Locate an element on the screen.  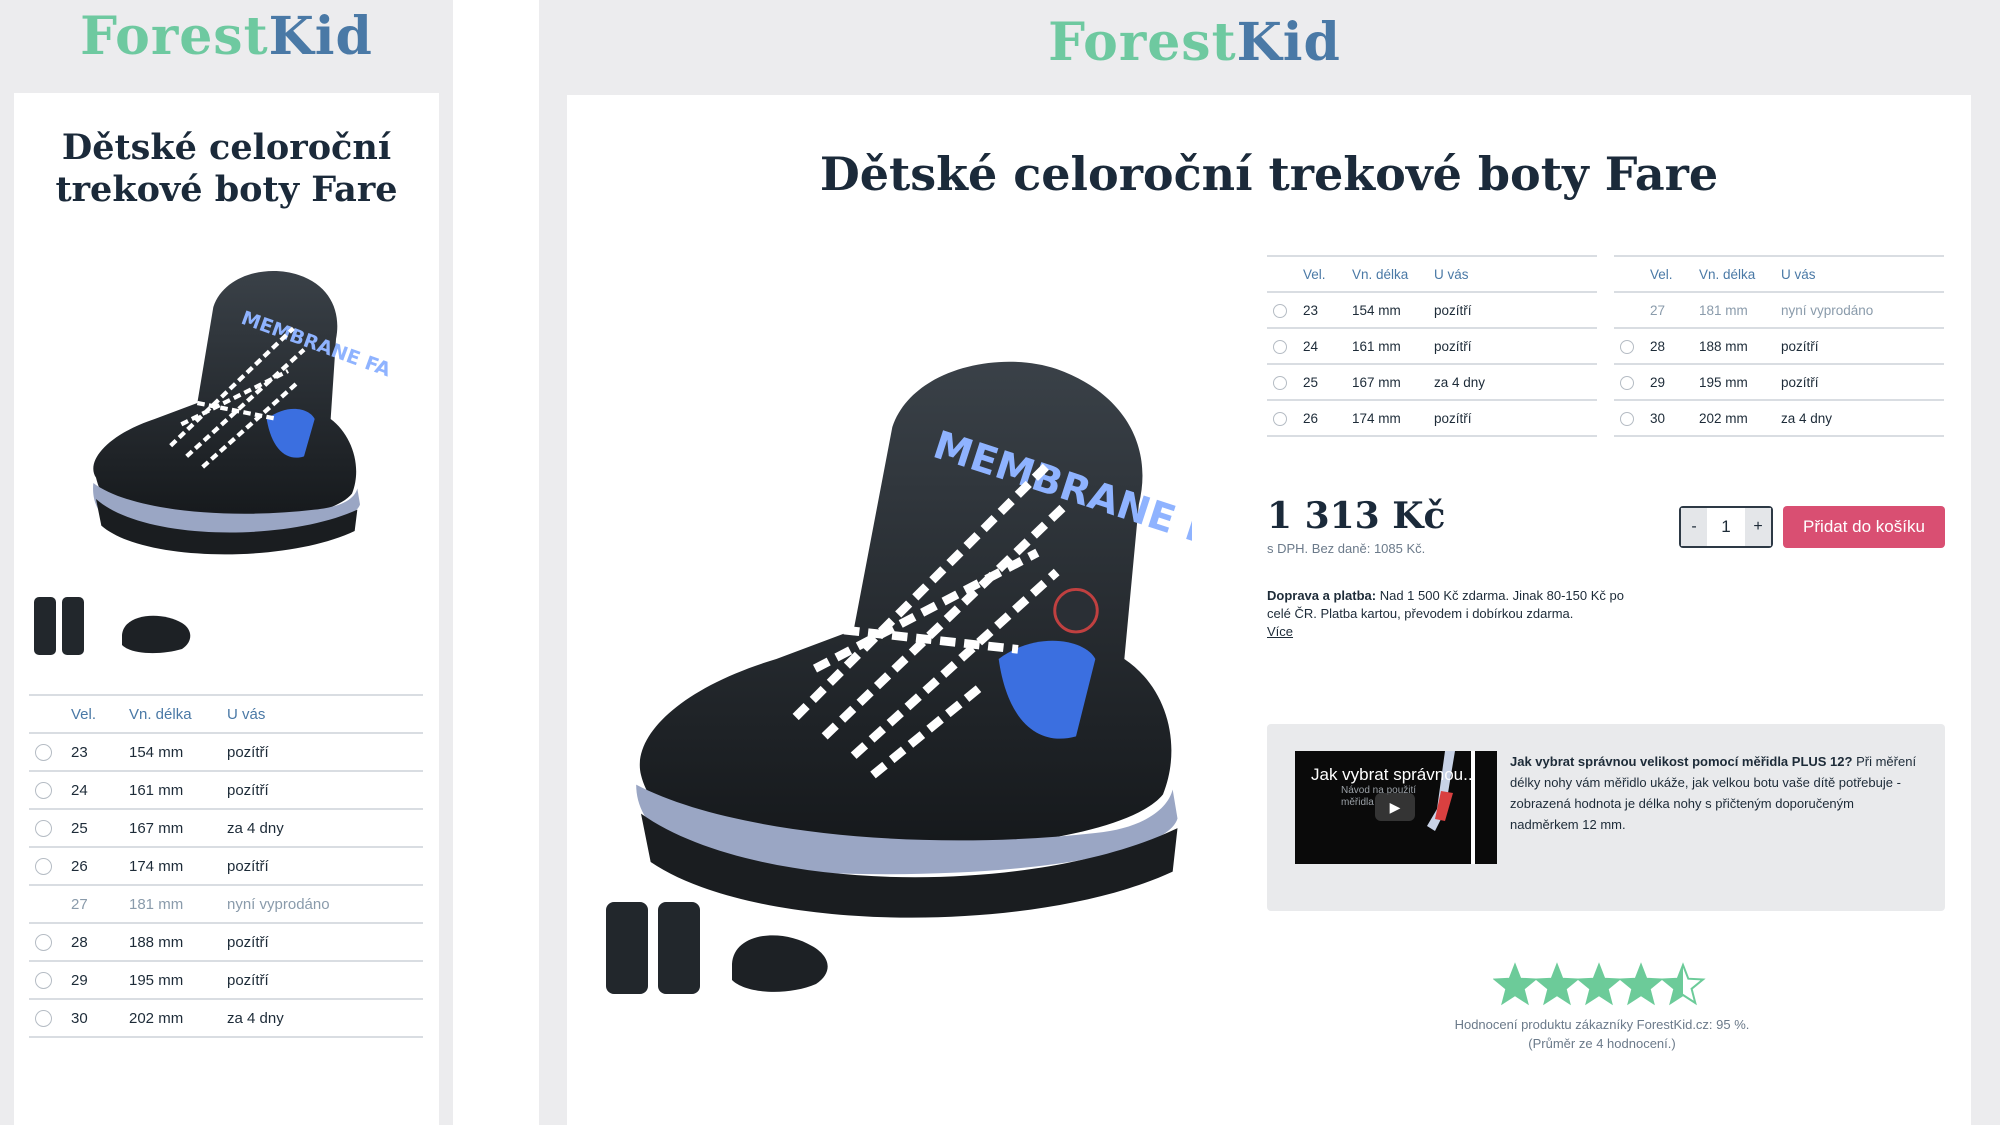
product-title: Dětské celoroční trekové boty Fare is located at coordinates (1269, 174).